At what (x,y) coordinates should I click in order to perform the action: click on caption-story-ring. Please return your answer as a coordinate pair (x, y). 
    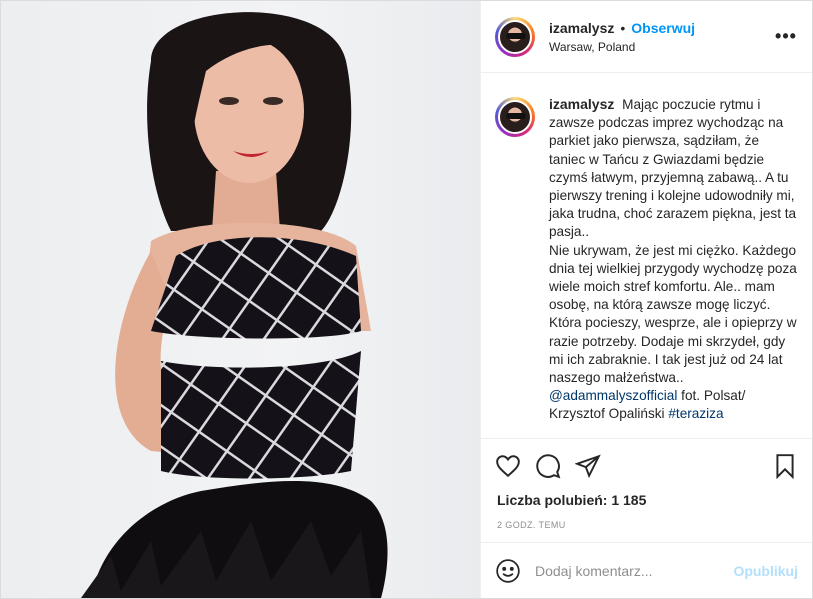
    Looking at the image, I should click on (515, 117).